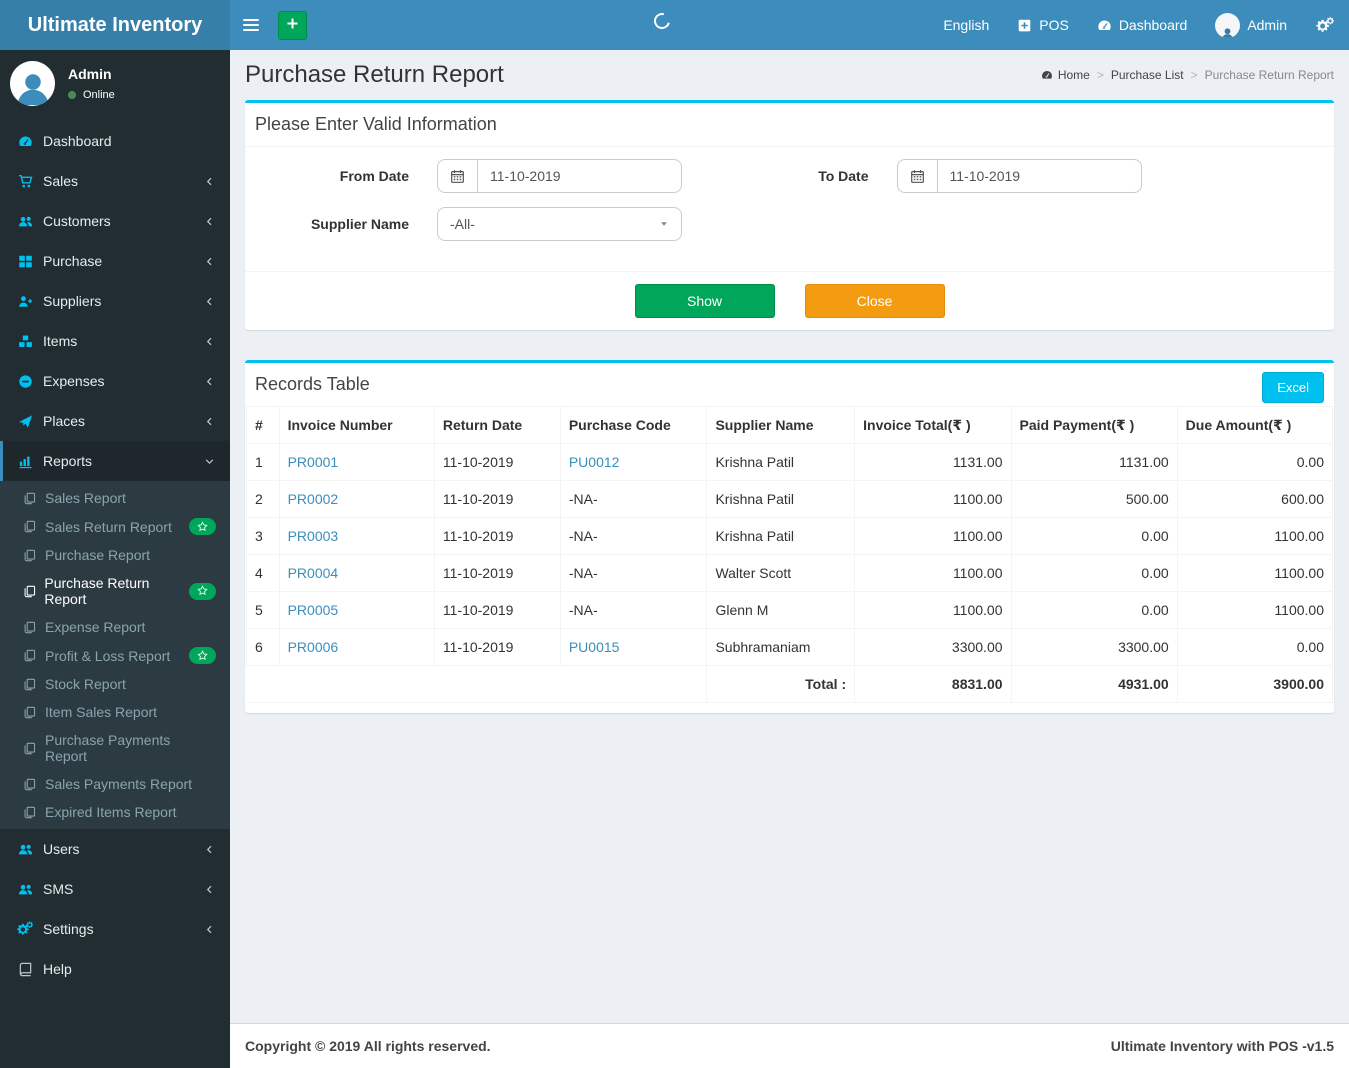  What do you see at coordinates (263, 610) in the screenshot?
I see `row-number: 5` at bounding box center [263, 610].